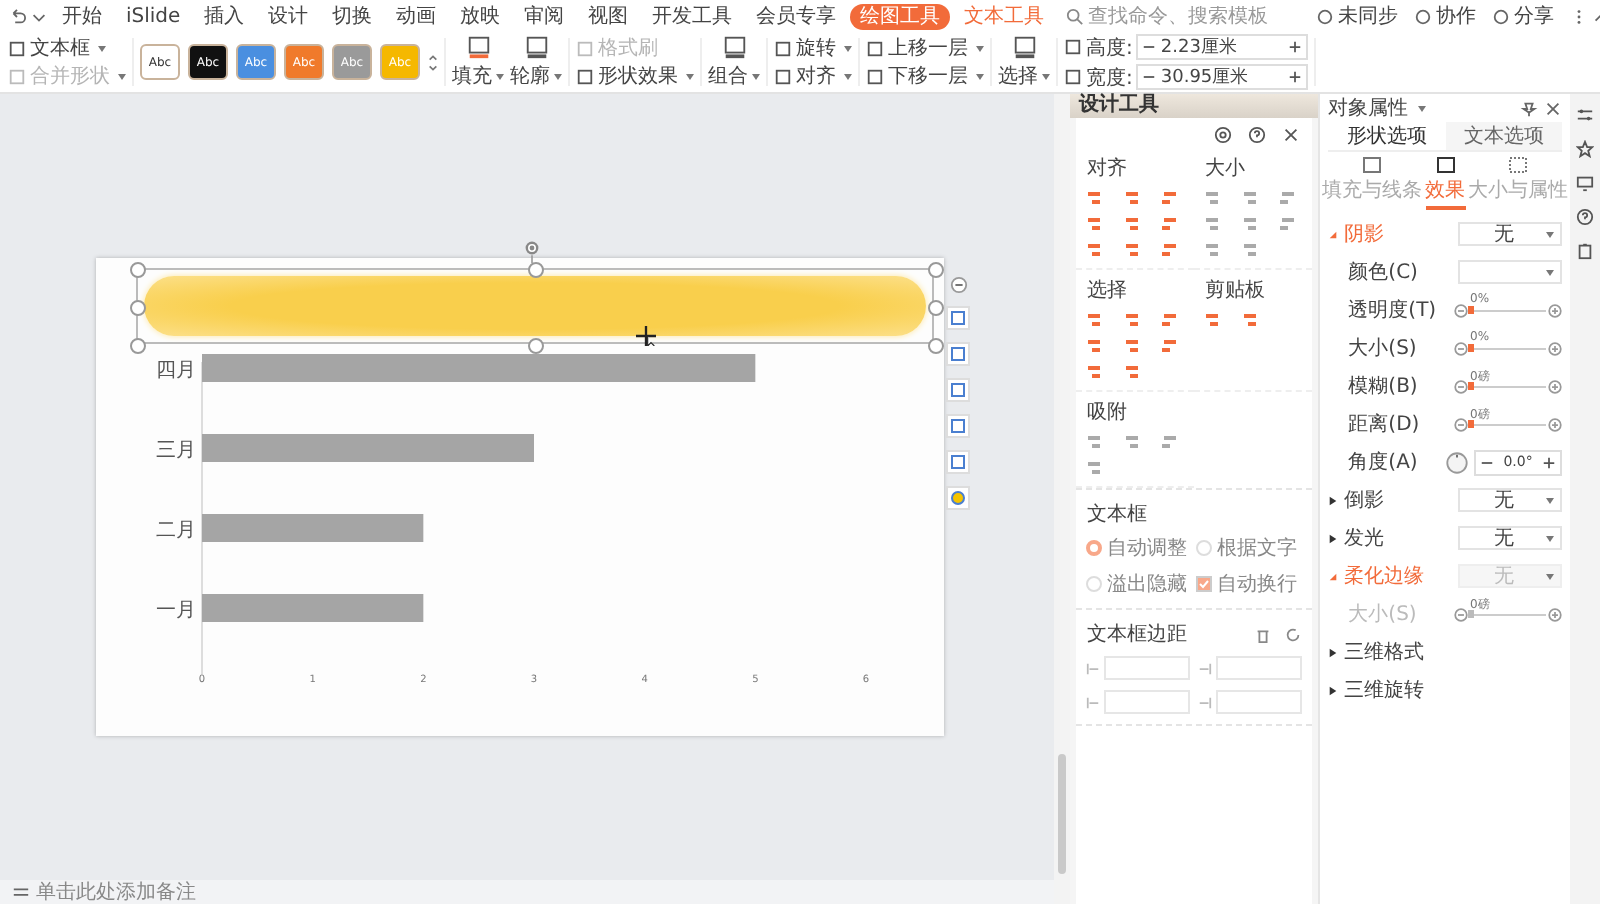 The width and height of the screenshot is (1600, 904). Describe the element at coordinates (1223, 135) in the screenshot. I see `settings-icon` at that location.